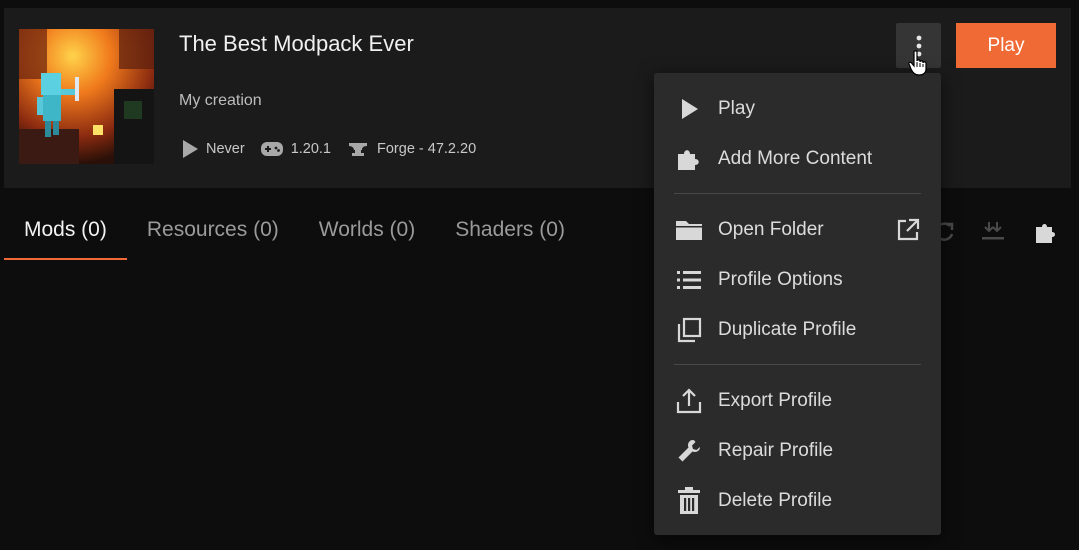  Describe the element at coordinates (736, 108) in the screenshot. I see `menu-item-label: Play` at that location.